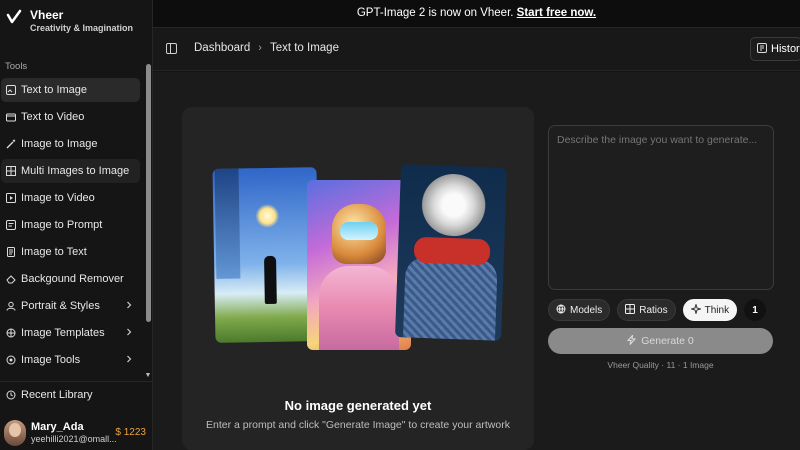 The image size is (800, 450). Describe the element at coordinates (11, 395) in the screenshot. I see `history-clock-icon` at that location.